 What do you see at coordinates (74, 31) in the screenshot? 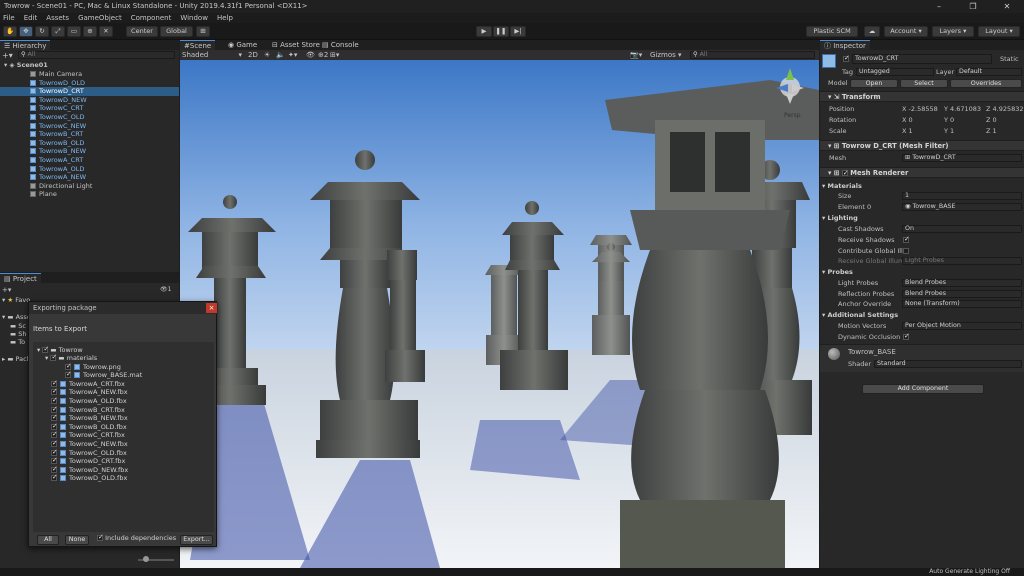
I see `rect-tool-icon: ▭` at bounding box center [74, 31].